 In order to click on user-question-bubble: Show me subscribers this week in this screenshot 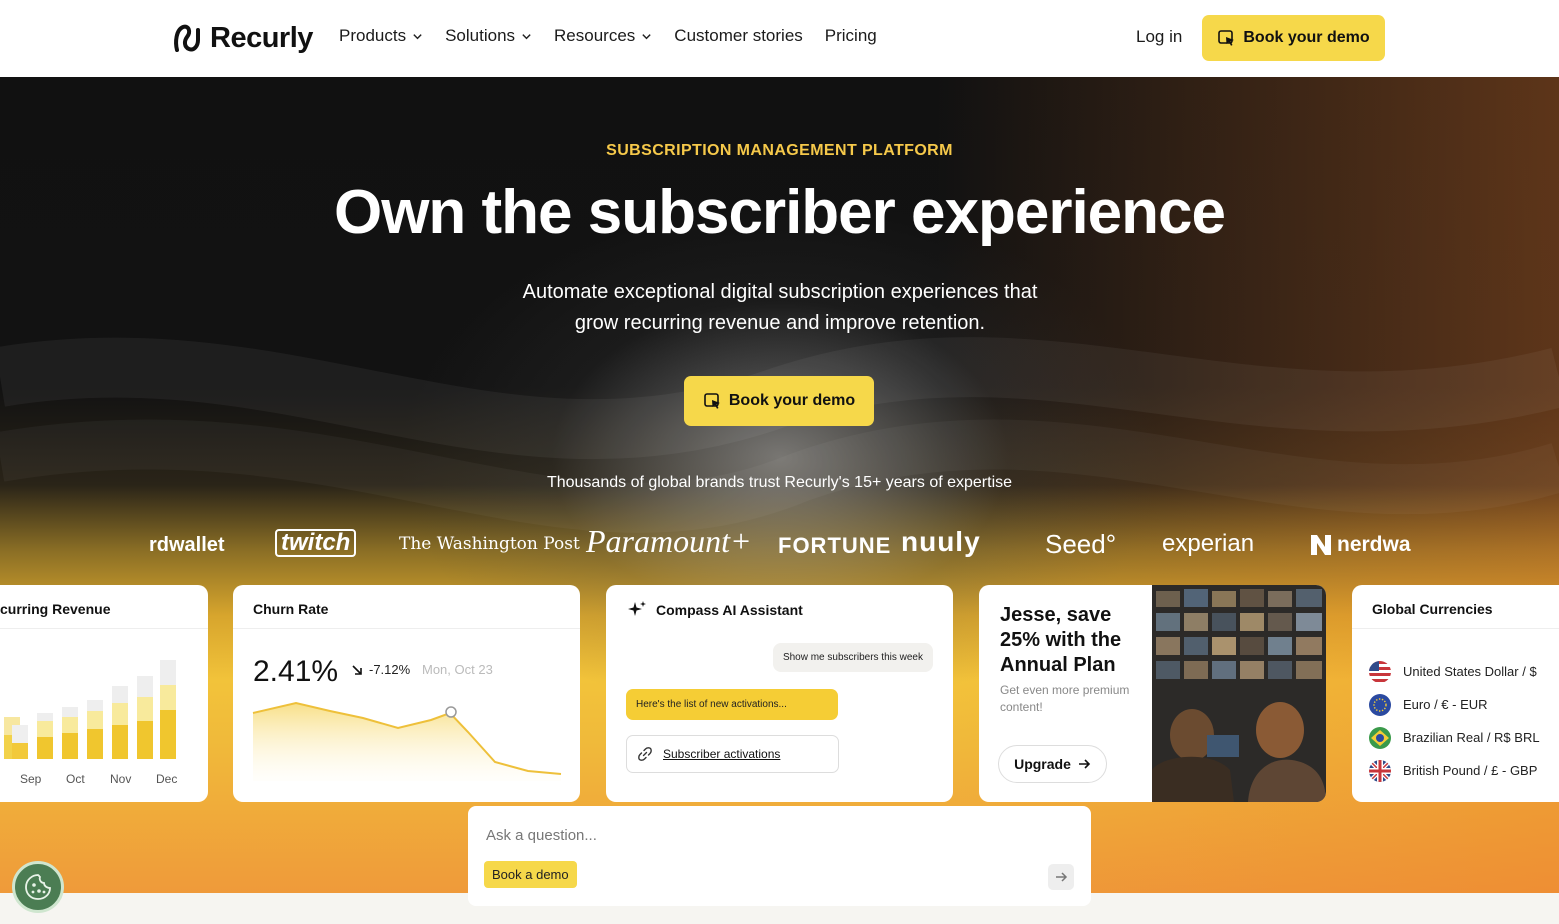, I will do `click(852, 657)`.